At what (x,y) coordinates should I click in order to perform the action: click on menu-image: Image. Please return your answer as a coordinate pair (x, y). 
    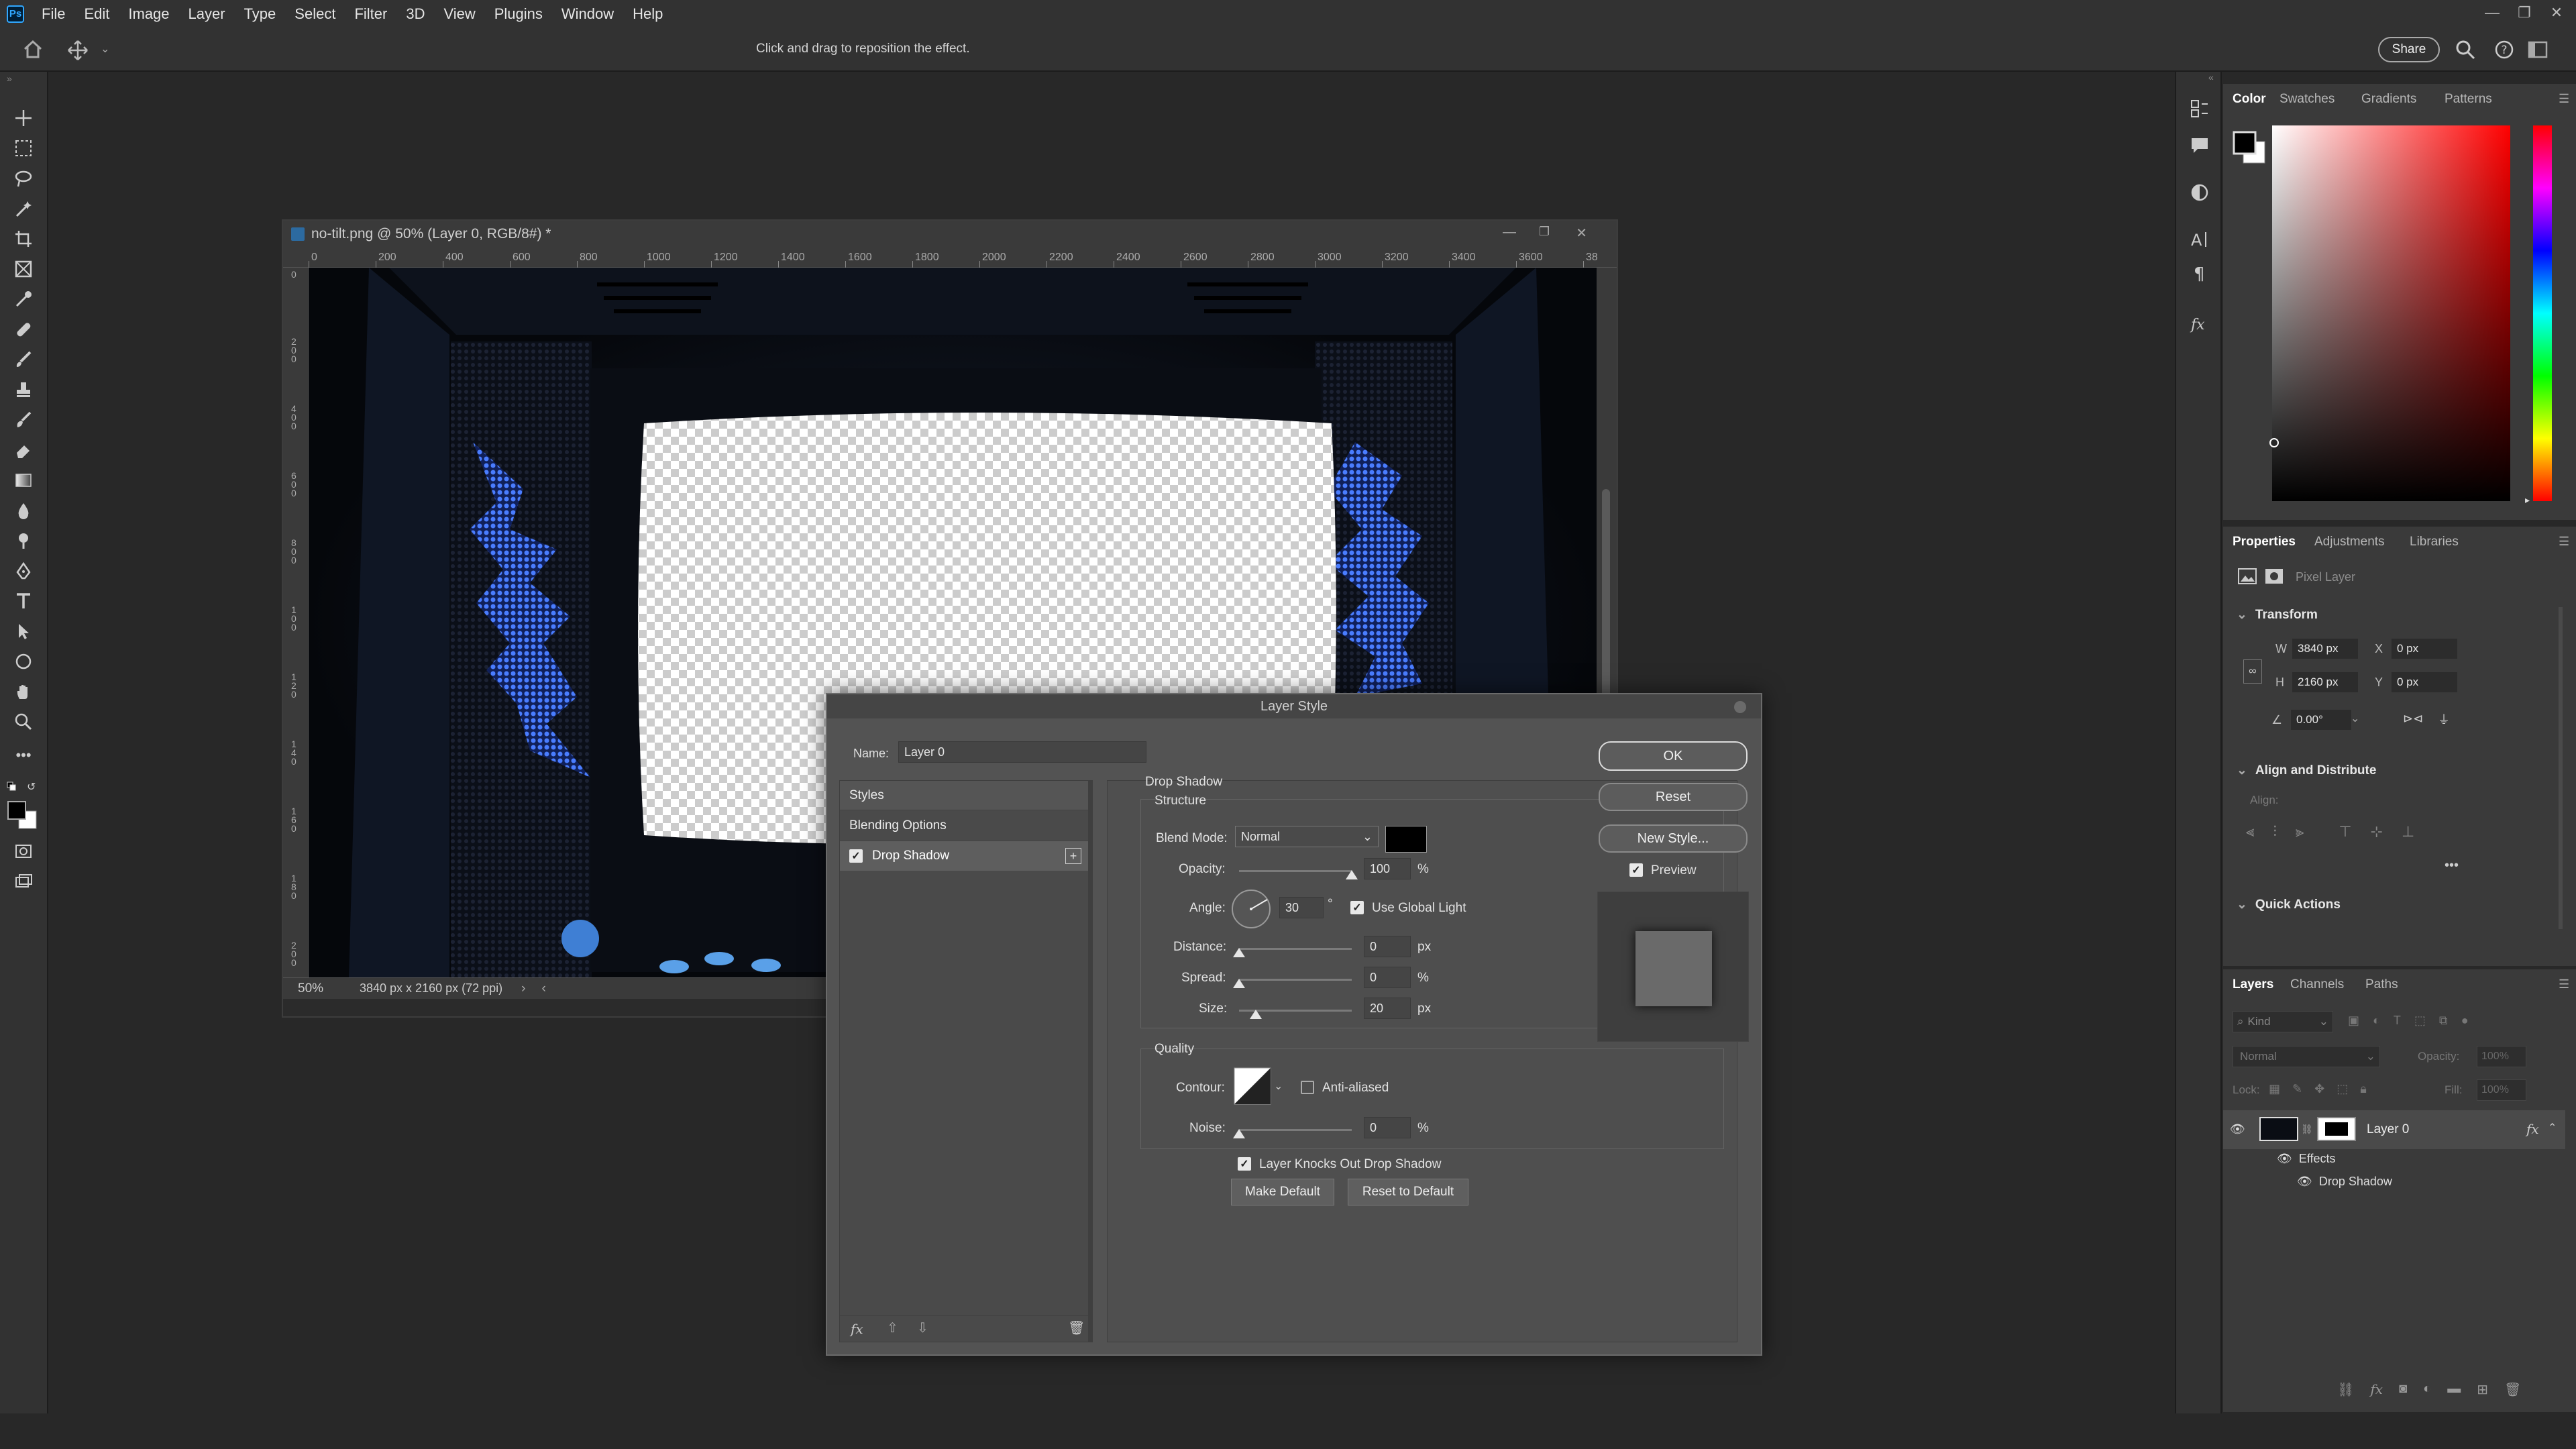
    Looking at the image, I should click on (148, 14).